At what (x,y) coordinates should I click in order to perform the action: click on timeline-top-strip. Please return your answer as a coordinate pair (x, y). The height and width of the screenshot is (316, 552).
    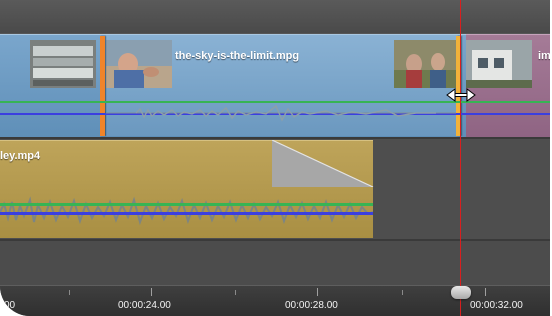
    Looking at the image, I should click on (276, 16).